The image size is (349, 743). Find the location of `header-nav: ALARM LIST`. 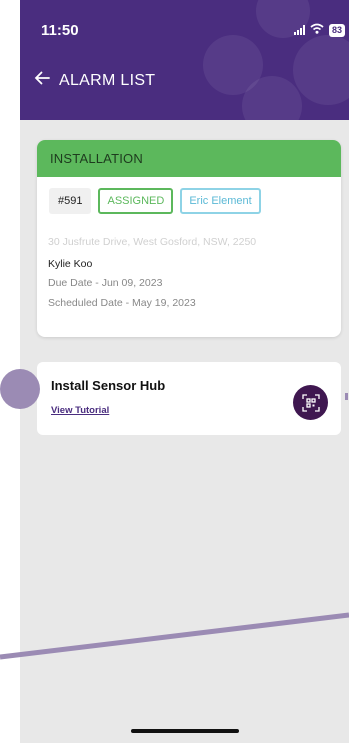

header-nav: ALARM LIST is located at coordinates (94, 80).